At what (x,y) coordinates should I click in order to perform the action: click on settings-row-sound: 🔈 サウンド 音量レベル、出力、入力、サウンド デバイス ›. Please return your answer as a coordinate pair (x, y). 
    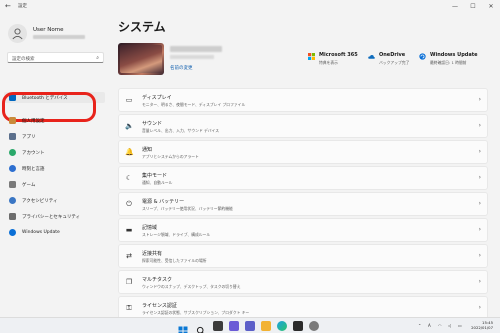
    Looking at the image, I should click on (303, 126).